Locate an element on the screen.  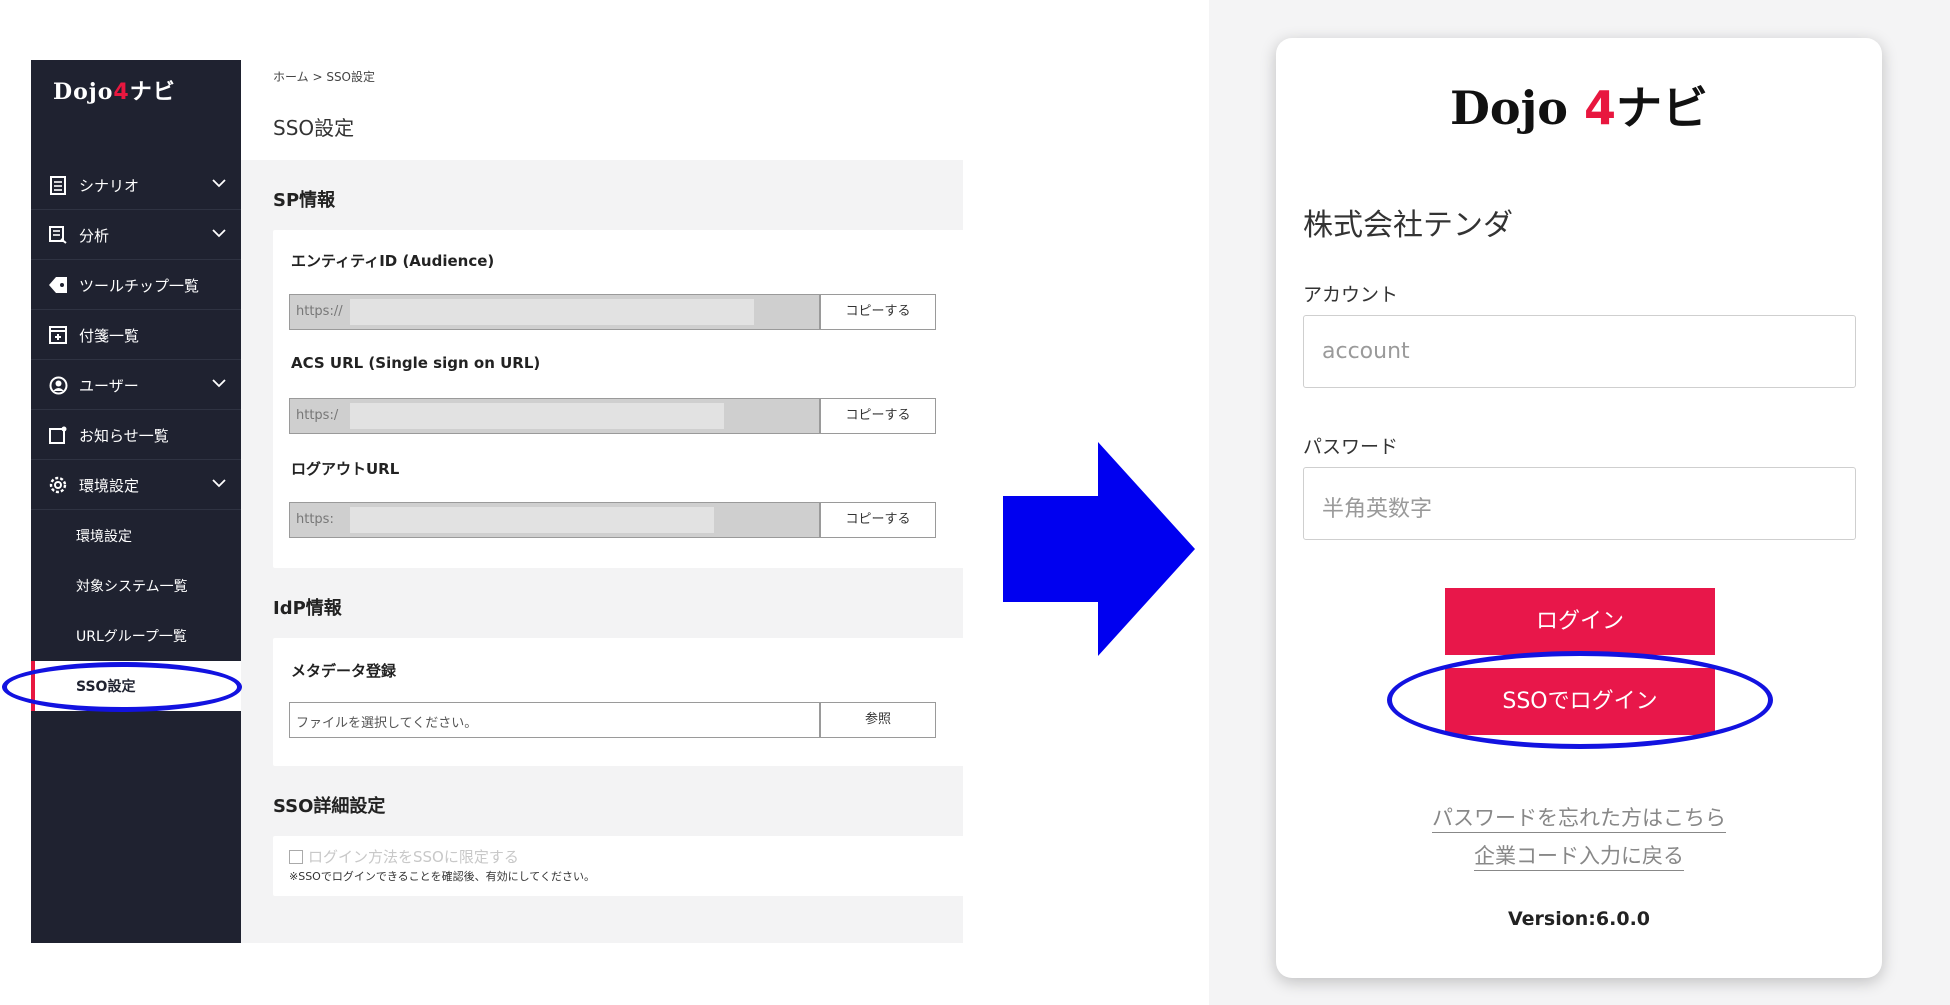
sp-section-title: SP情報 is located at coordinates (304, 200).